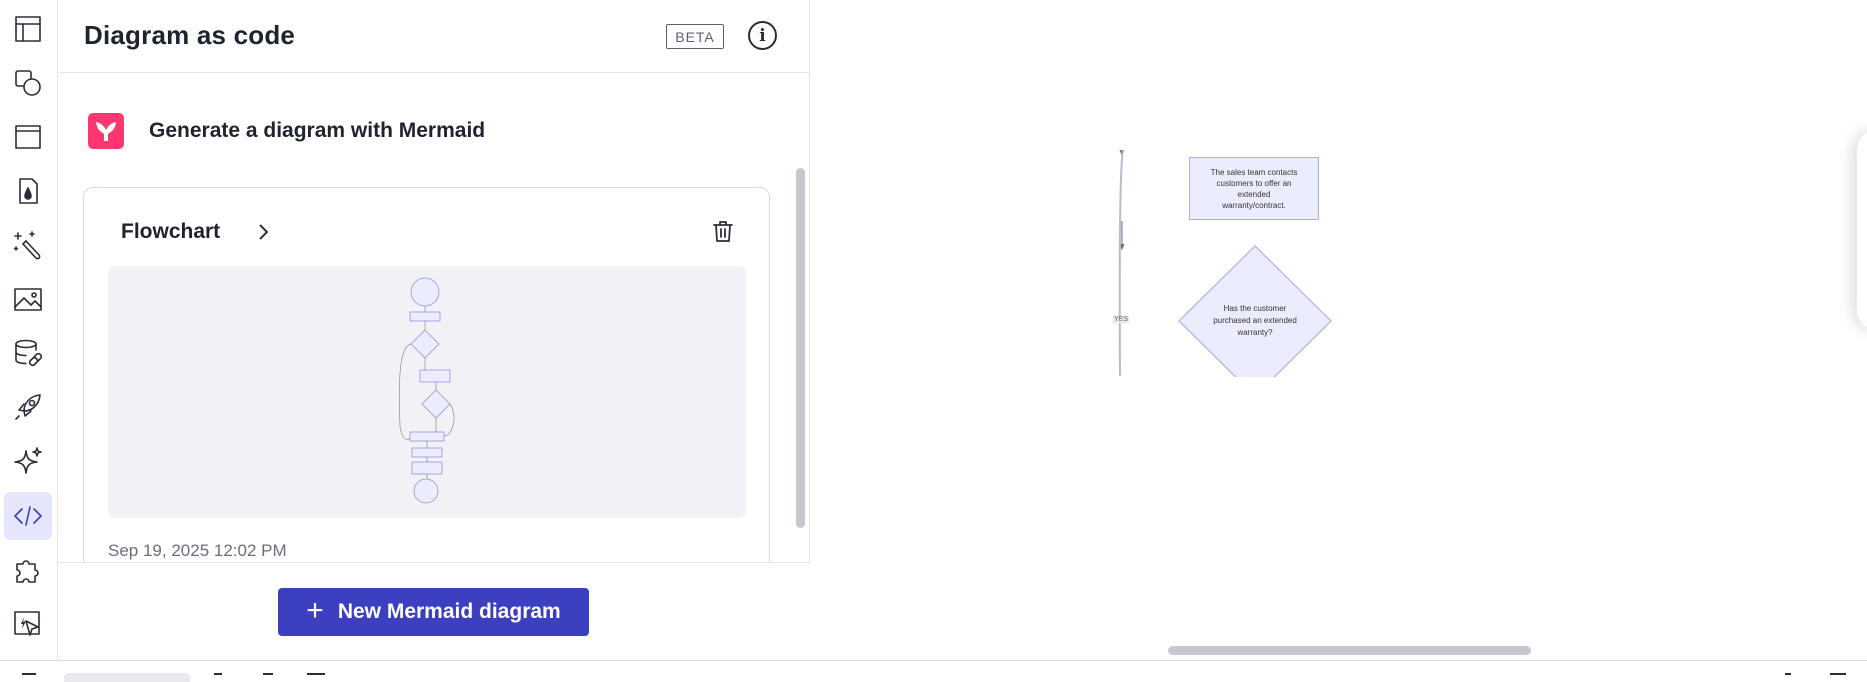 Image resolution: width=1867 pixels, height=682 pixels. Describe the element at coordinates (28, 353) in the screenshot. I see `database-link-icon` at that location.